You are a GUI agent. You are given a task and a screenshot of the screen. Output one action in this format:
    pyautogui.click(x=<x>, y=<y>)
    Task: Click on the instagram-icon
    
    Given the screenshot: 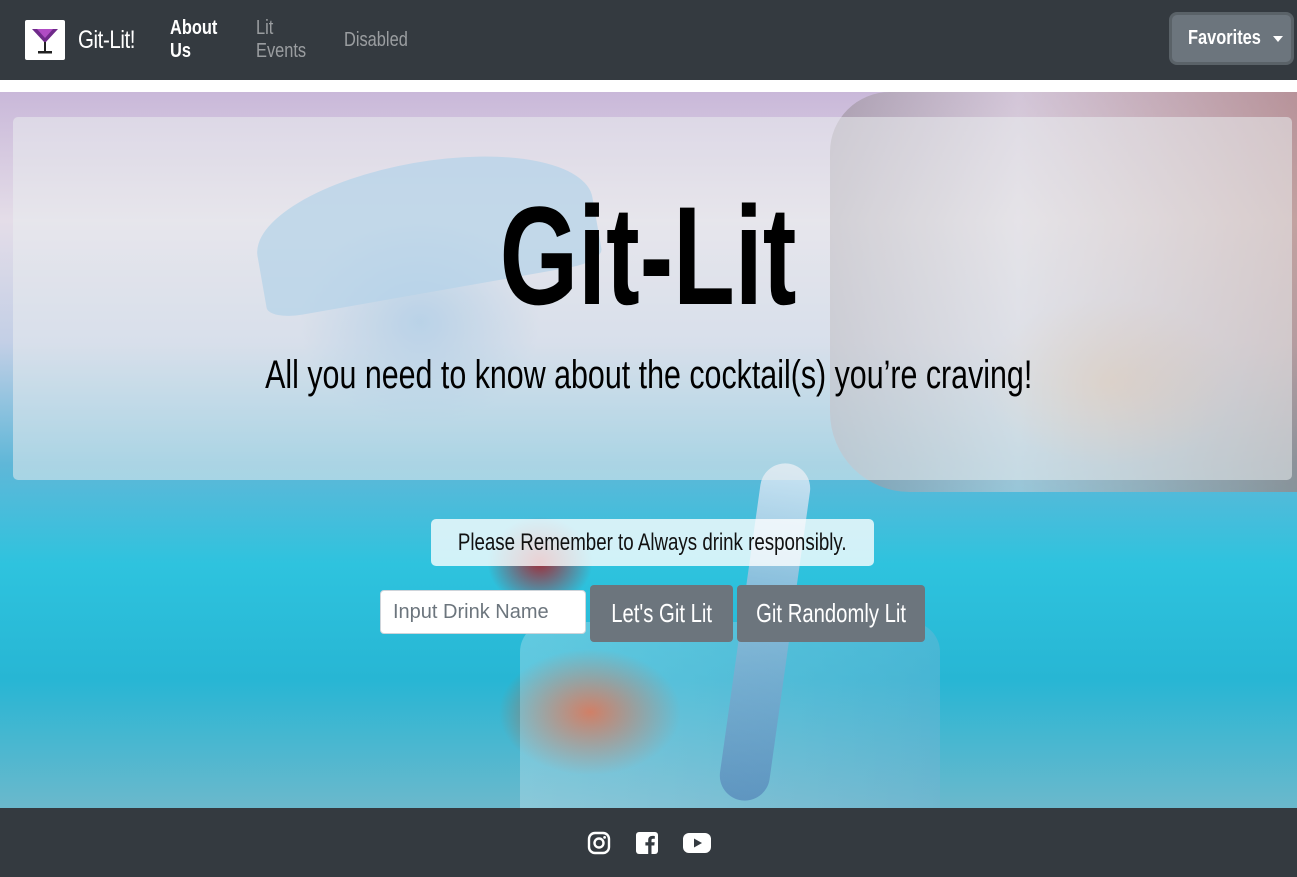 What is the action you would take?
    pyautogui.click(x=599, y=843)
    